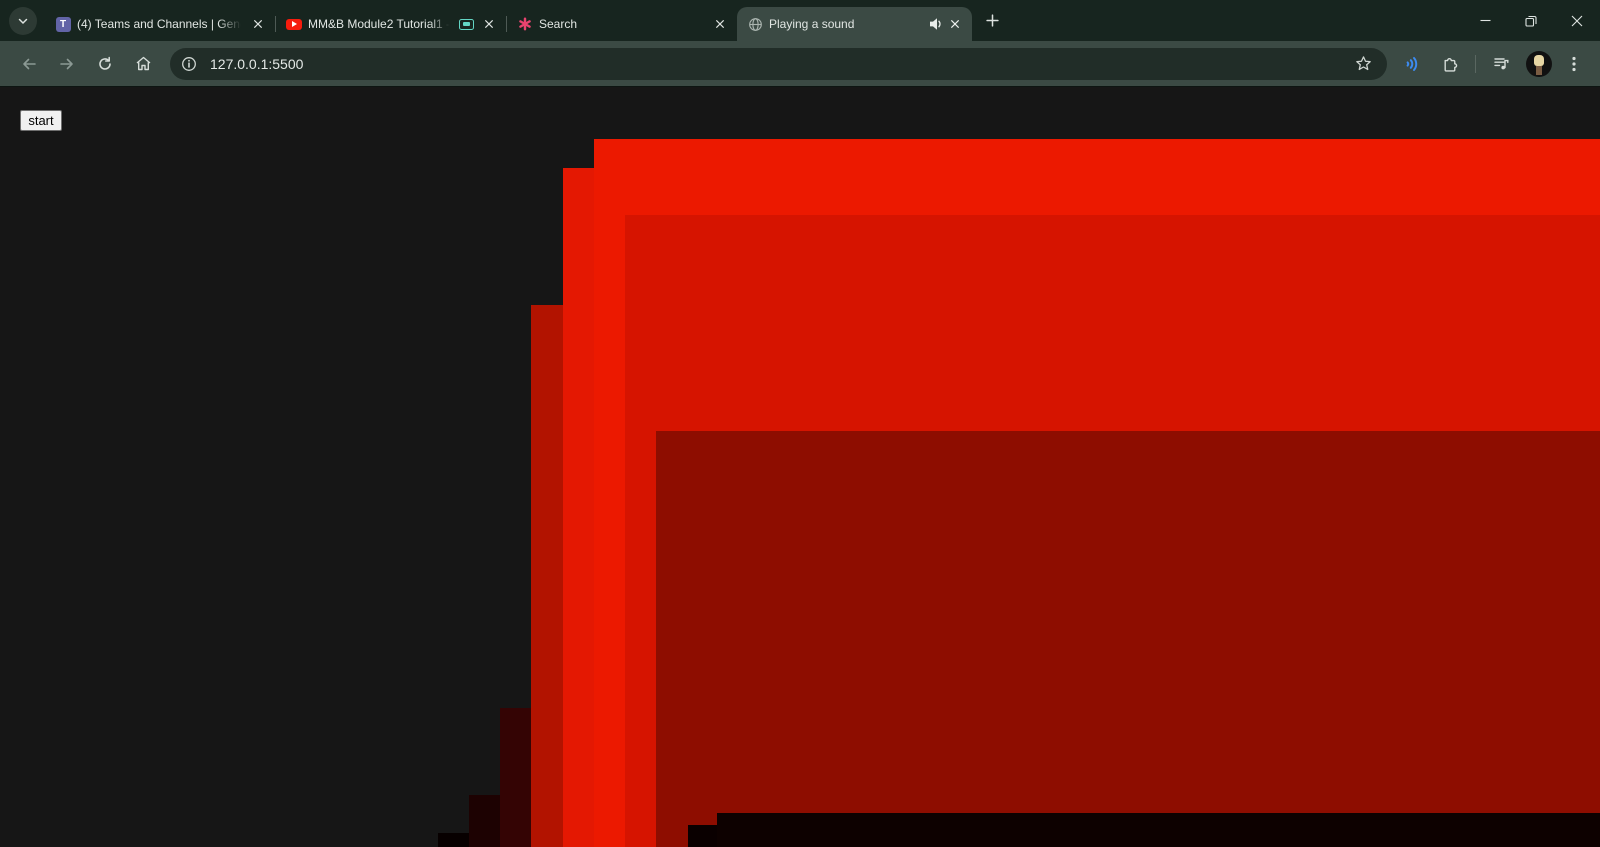  I want to click on forward-arrow-icon, so click(67, 64).